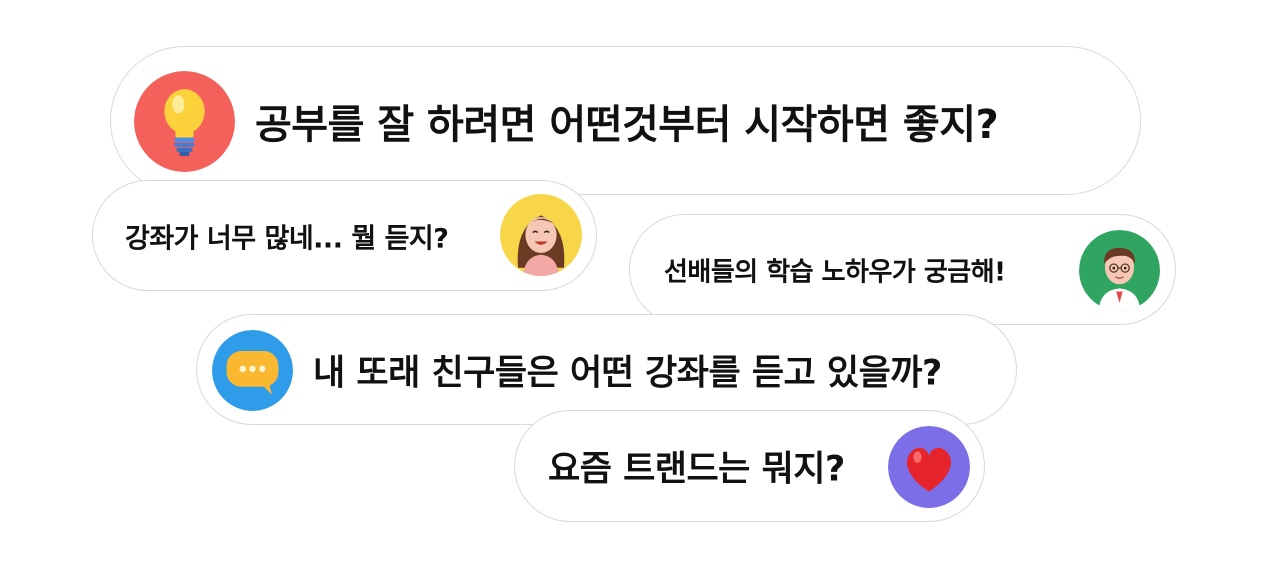 This screenshot has width=1264, height=574. Describe the element at coordinates (627, 124) in the screenshot. I see `bubble-text: 공부를 잘 하려면 어떤것부터 시작하면 좋지?` at that location.